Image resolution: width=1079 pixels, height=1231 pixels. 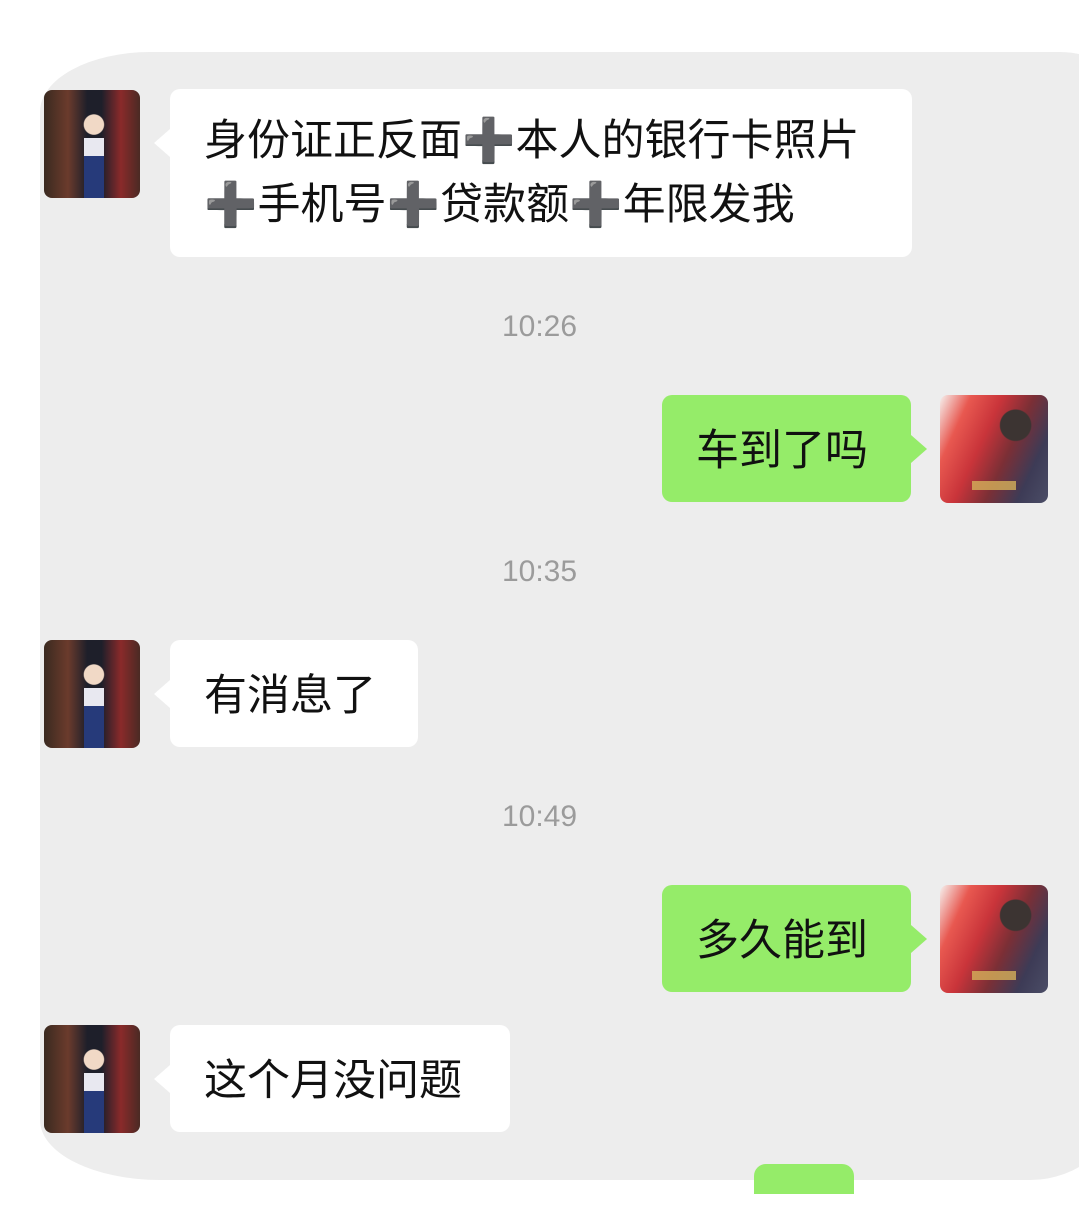 I want to click on incoming-message-bubble: 有消息了, so click(x=286, y=693).